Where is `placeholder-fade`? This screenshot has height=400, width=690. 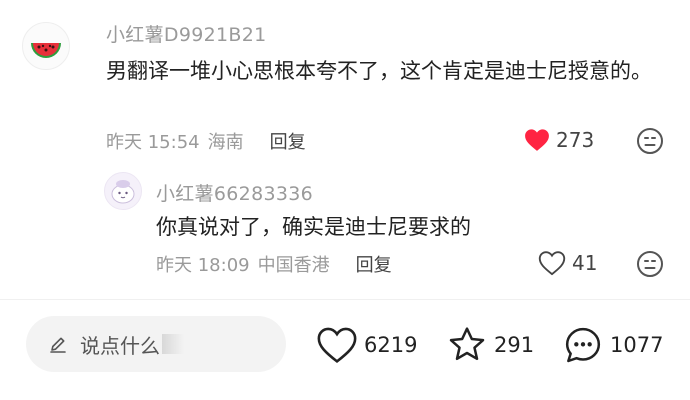 placeholder-fade is located at coordinates (173, 344).